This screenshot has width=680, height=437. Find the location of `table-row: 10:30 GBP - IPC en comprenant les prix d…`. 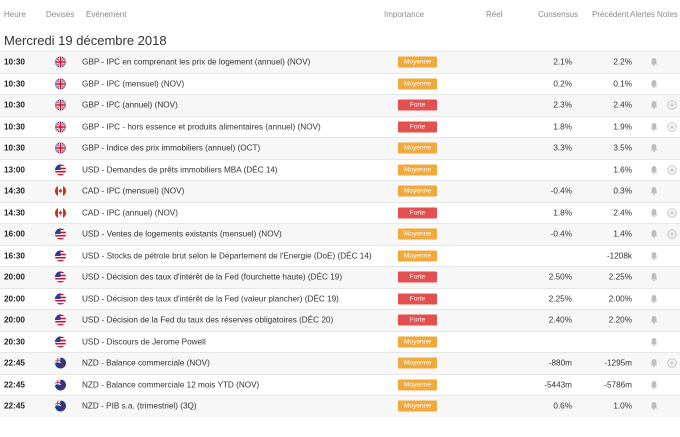

table-row: 10:30 GBP - IPC en comprenant les prix d… is located at coordinates (340, 62).